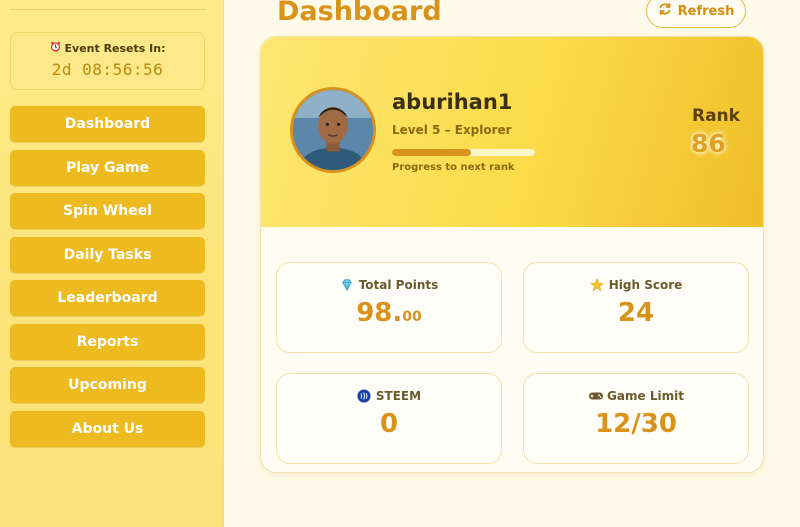 The image size is (800, 527). What do you see at coordinates (107, 341) in the screenshot?
I see `sidebar-item-reports: Reports` at bounding box center [107, 341].